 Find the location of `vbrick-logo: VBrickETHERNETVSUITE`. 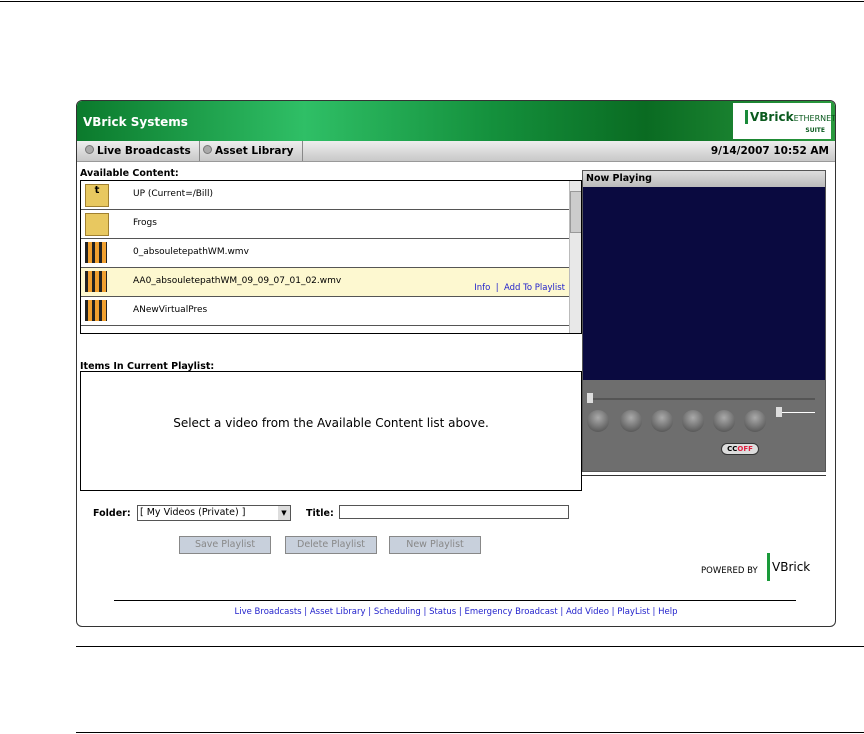

vbrick-logo: VBrickETHERNETVSUITE is located at coordinates (784, 121).